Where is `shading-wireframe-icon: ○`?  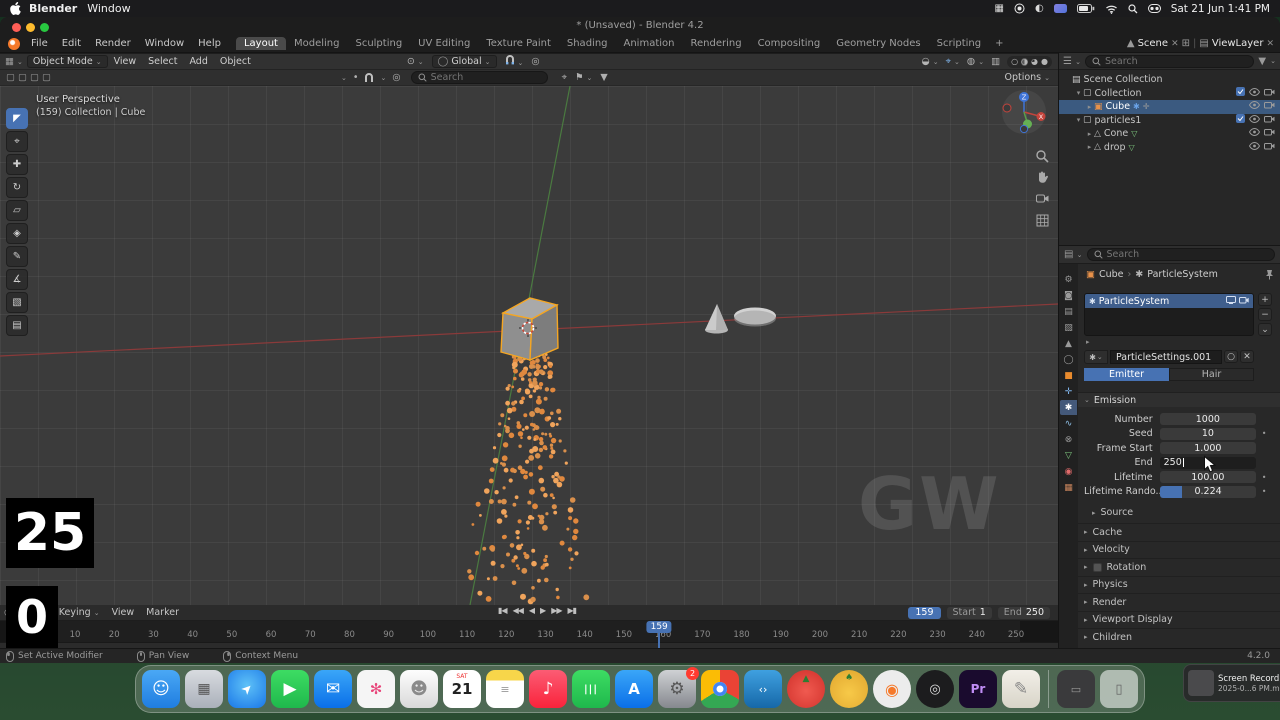
shading-wireframe-icon: ○ is located at coordinates (1014, 61).